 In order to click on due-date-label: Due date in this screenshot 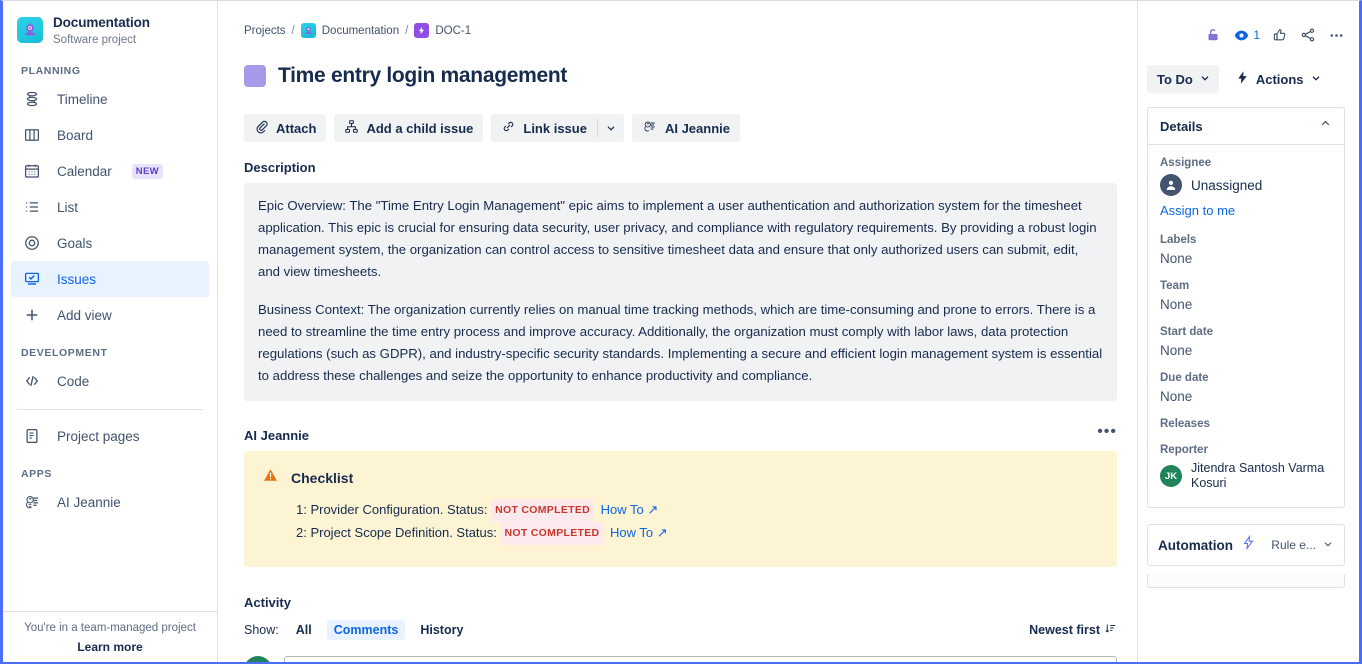, I will do `click(1184, 378)`.